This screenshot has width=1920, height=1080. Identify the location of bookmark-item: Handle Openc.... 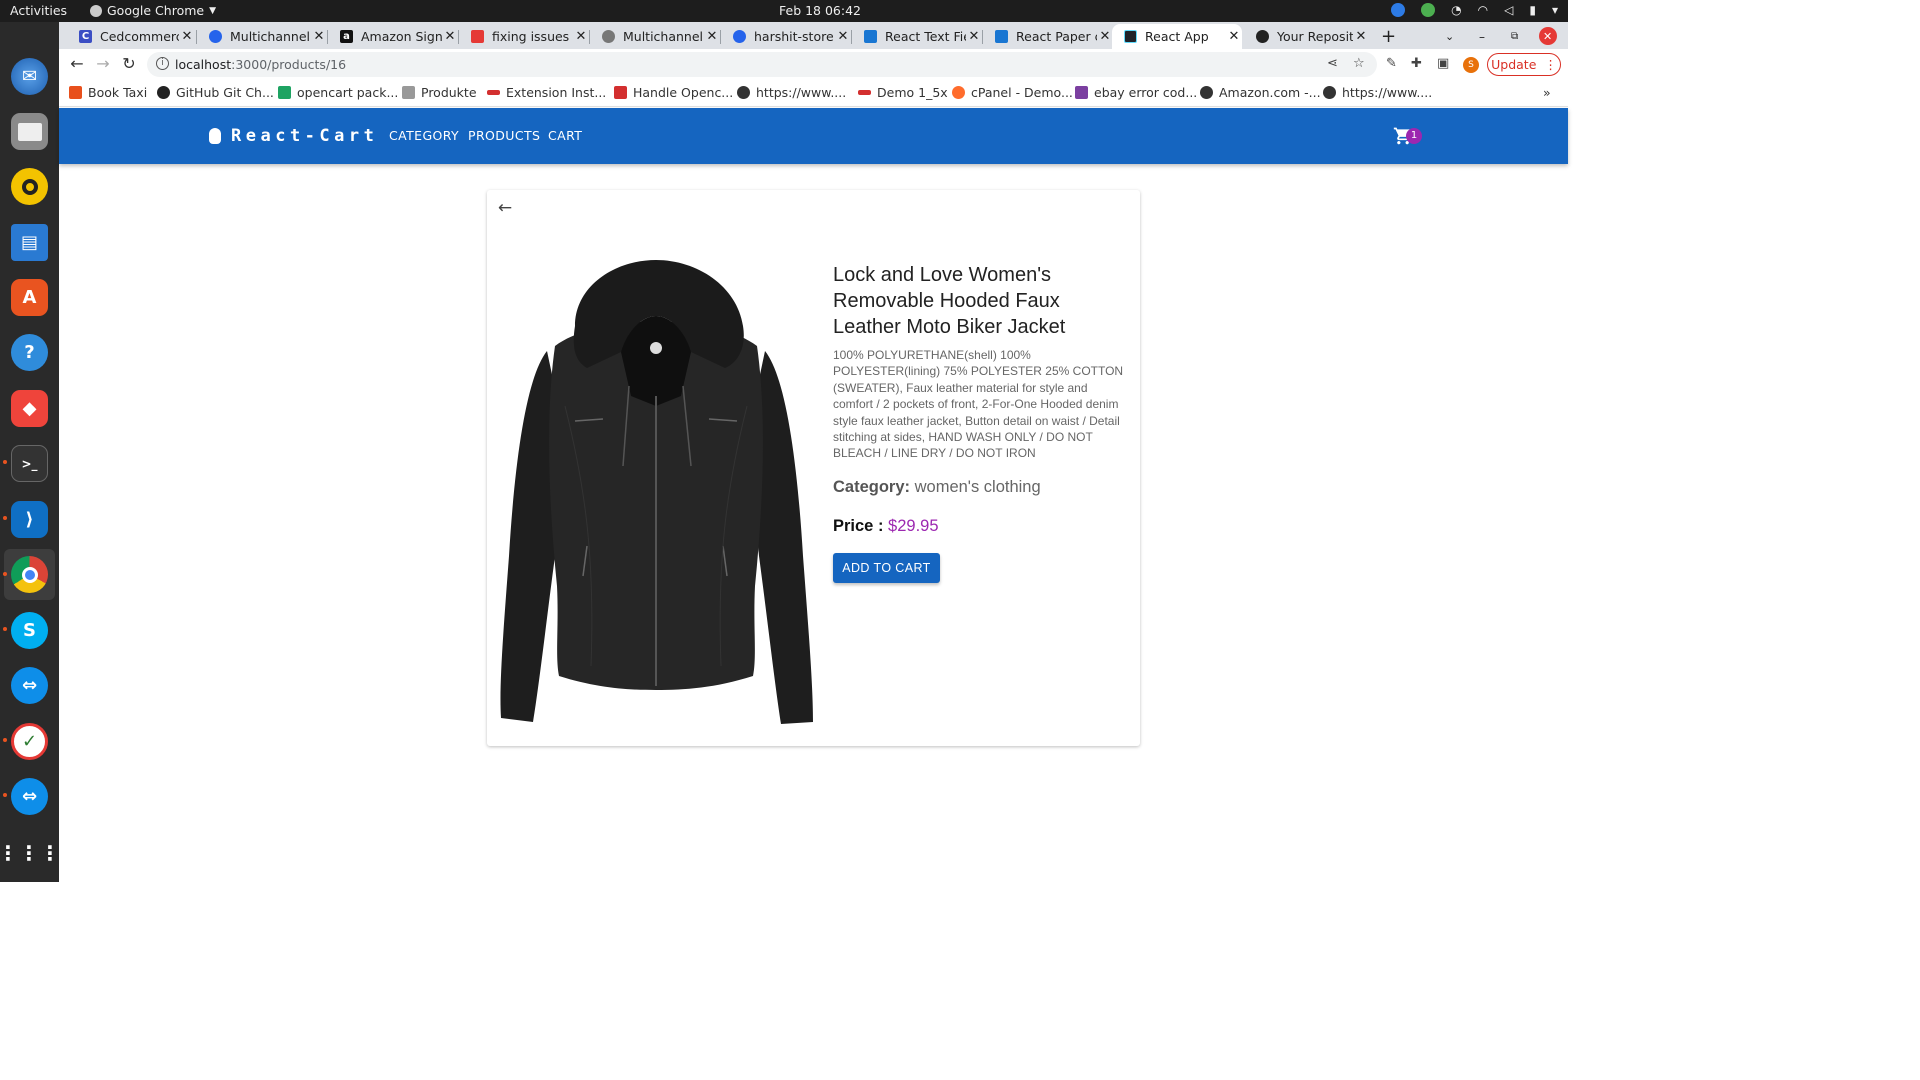
(673, 92).